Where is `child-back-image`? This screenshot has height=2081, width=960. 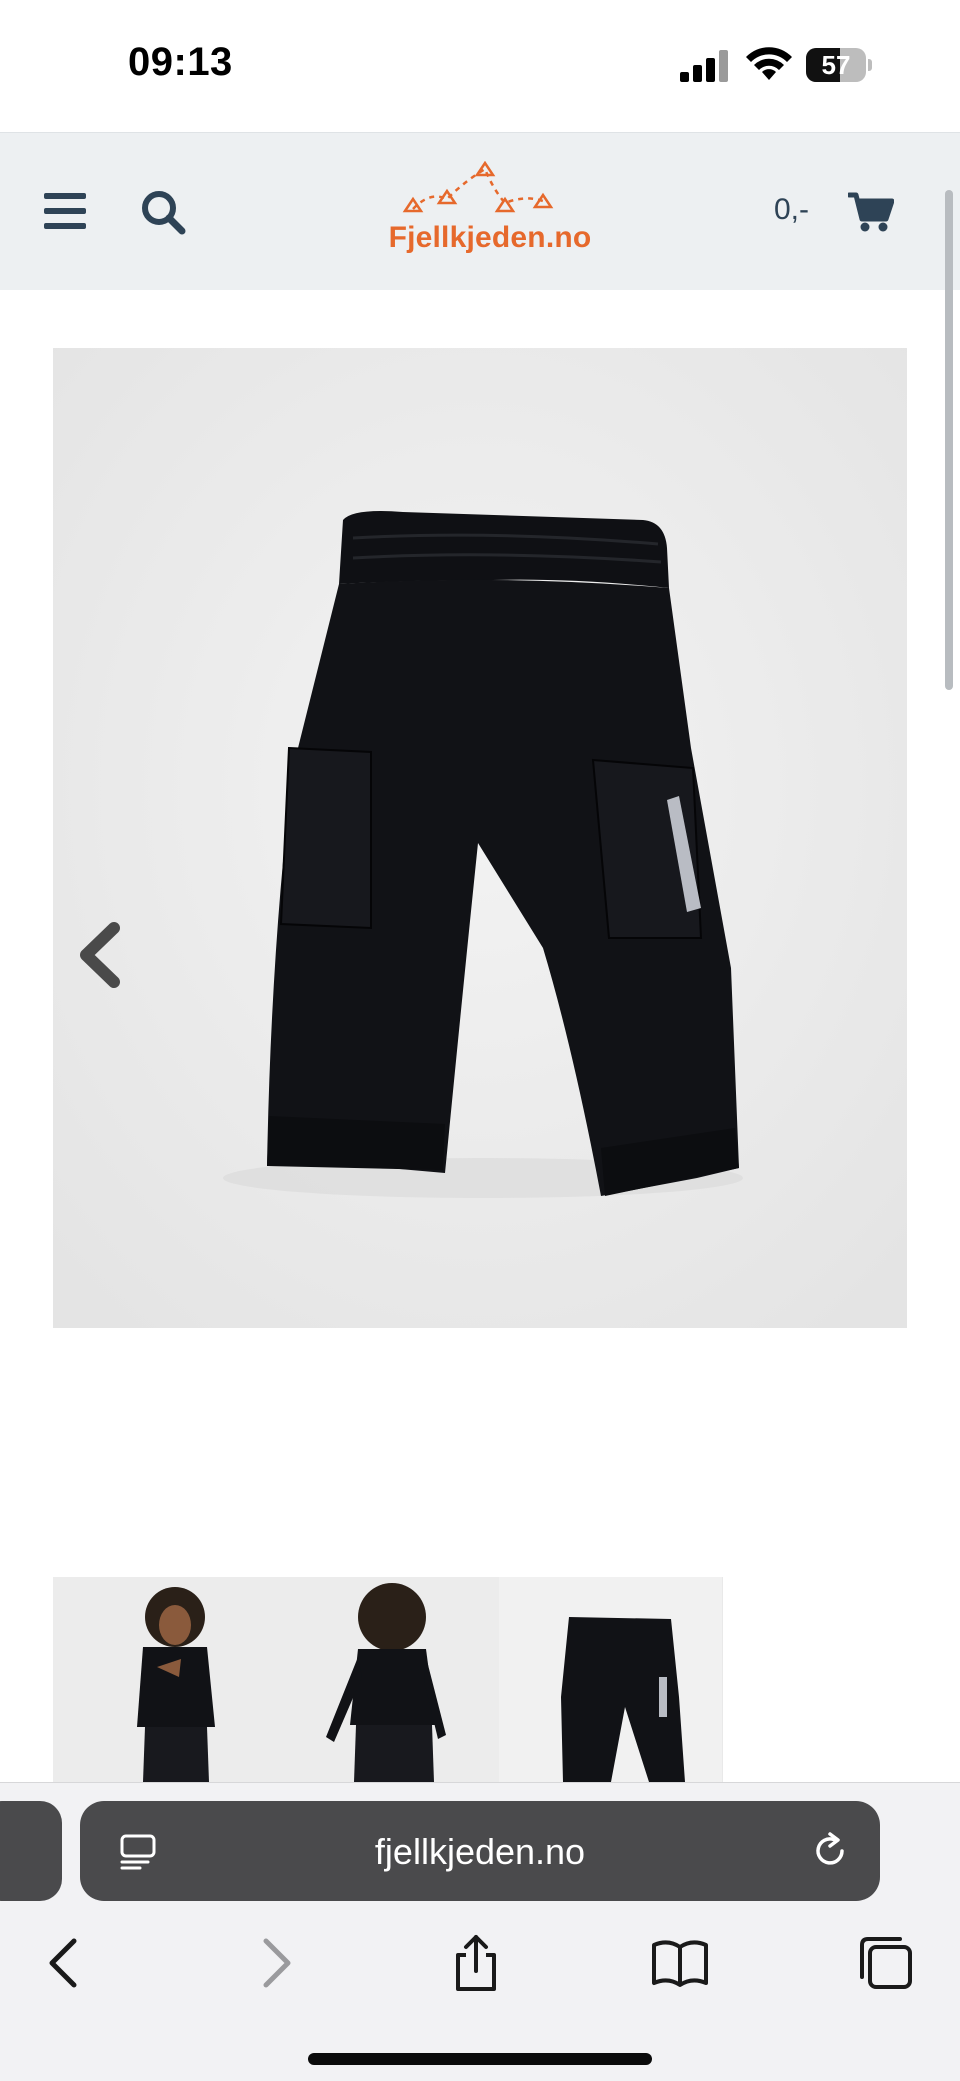 child-back-image is located at coordinates (387, 1679).